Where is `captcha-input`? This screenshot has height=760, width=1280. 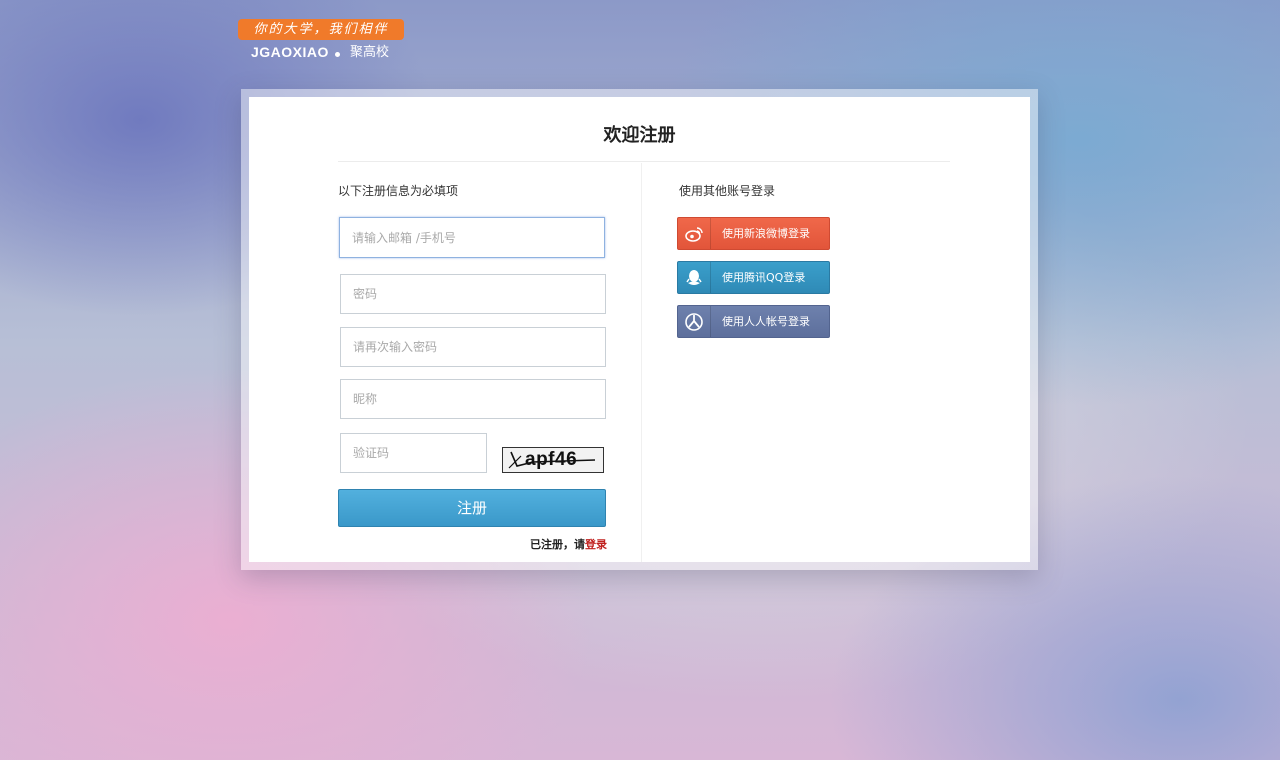 captcha-input is located at coordinates (413, 453).